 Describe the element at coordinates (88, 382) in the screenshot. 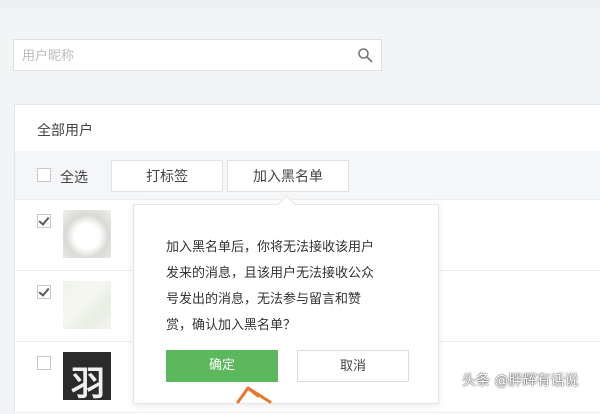

I see `avatar-glyph: 羽` at that location.